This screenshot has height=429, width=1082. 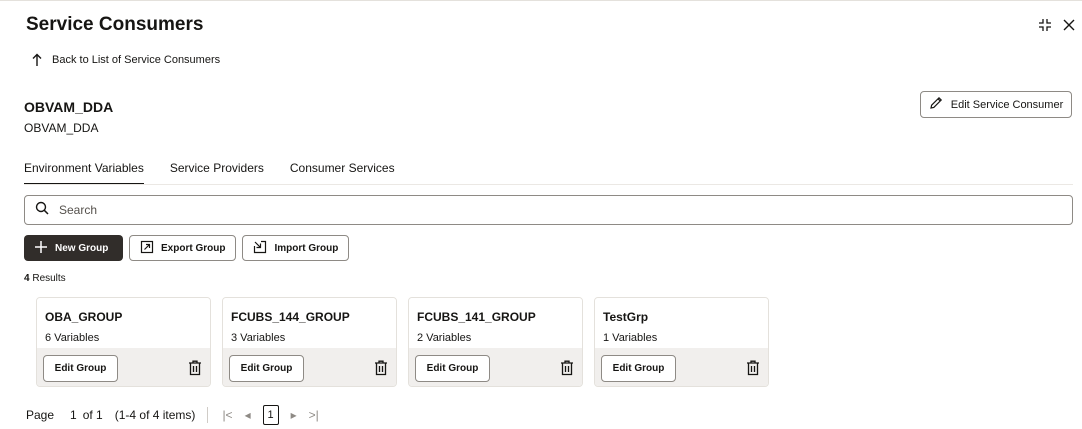 I want to click on variable-count: 1 Variables, so click(x=630, y=338).